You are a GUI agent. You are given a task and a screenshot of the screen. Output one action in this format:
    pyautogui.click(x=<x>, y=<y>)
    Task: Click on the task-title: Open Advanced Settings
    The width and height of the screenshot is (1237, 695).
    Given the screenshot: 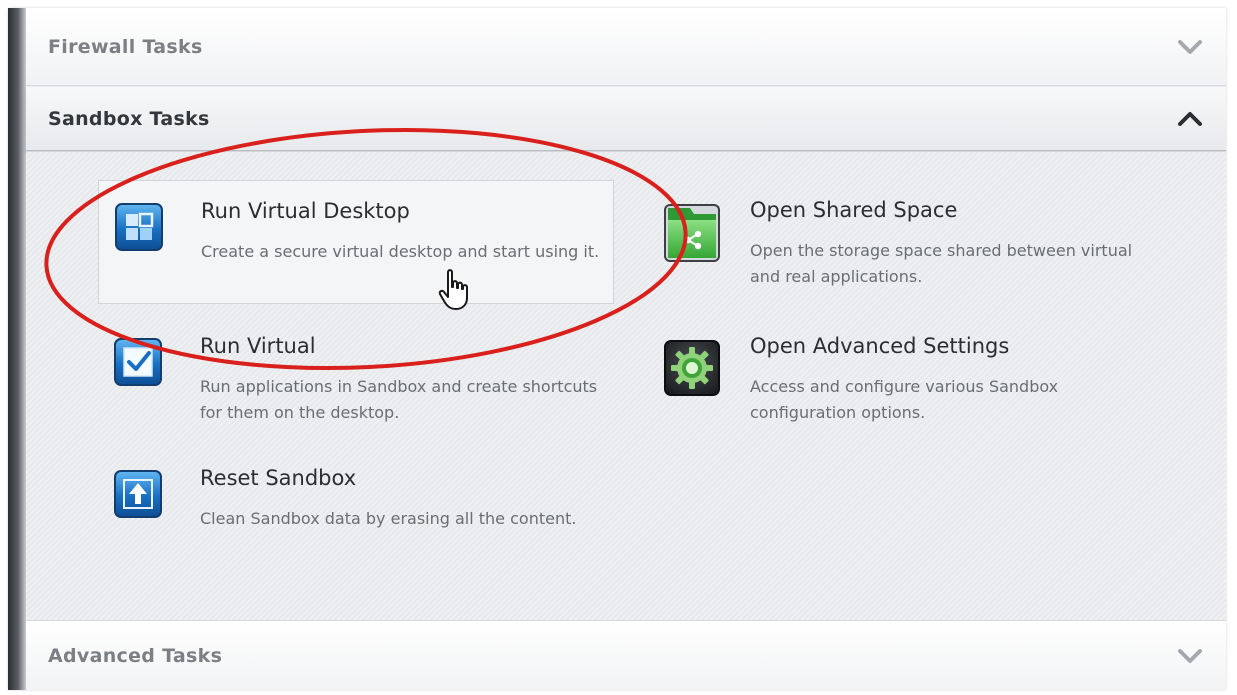 What is the action you would take?
    pyautogui.click(x=880, y=346)
    